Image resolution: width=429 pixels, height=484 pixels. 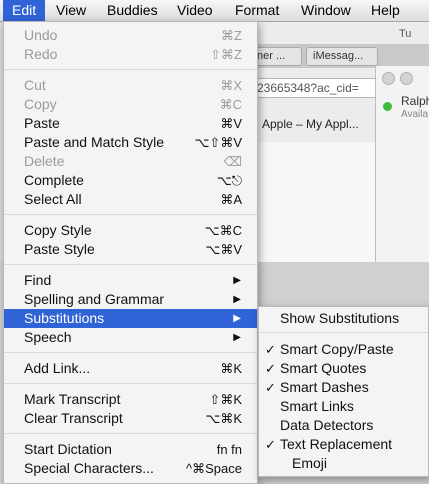 I want to click on select-all-label: Select All, so click(x=53, y=199).